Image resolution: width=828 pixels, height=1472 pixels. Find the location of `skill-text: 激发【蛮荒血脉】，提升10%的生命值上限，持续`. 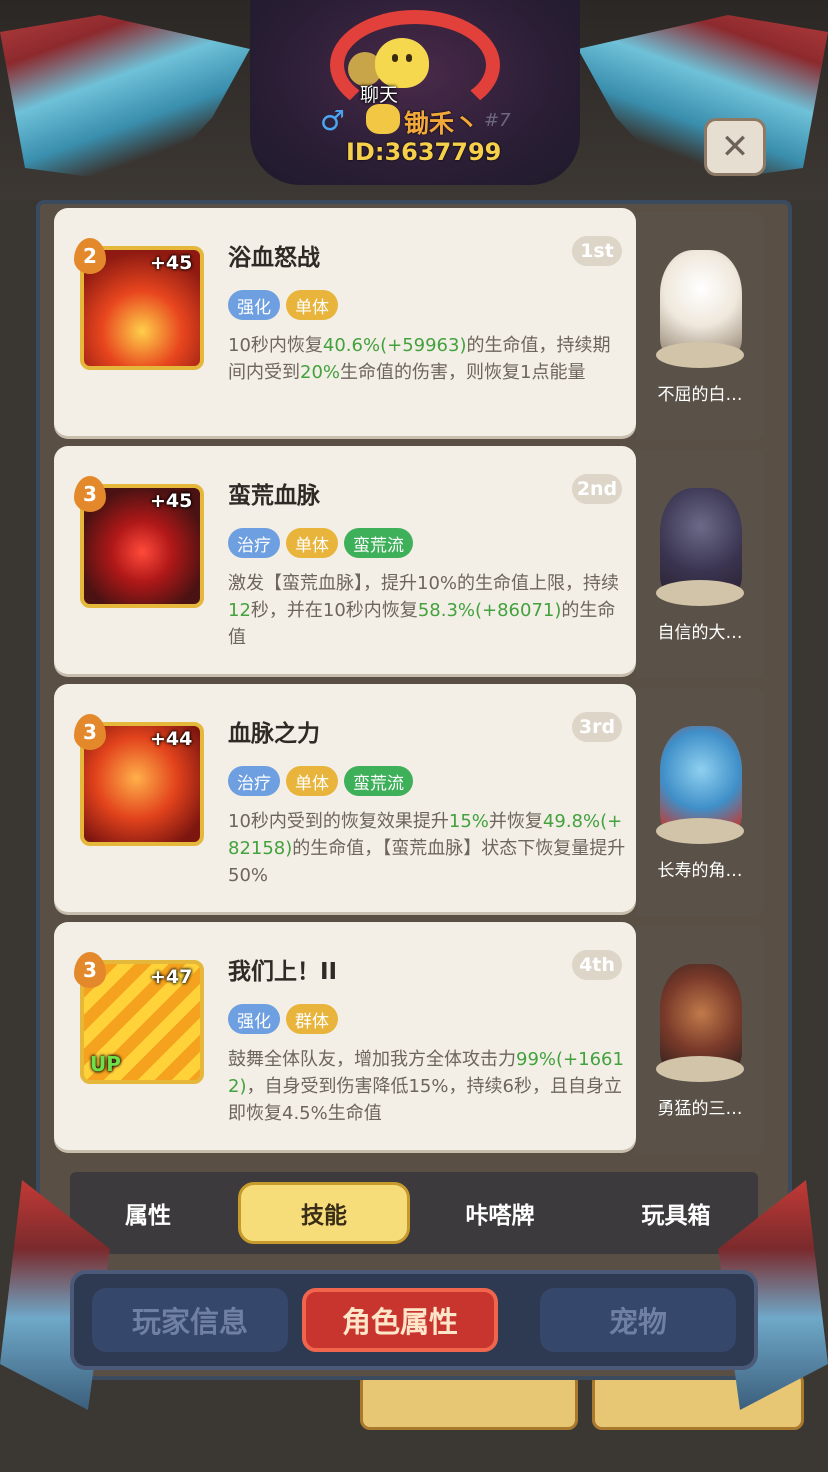

skill-text: 激发【蛮荒血脉】，提升10%的生命值上限，持续 is located at coordinates (424, 583).